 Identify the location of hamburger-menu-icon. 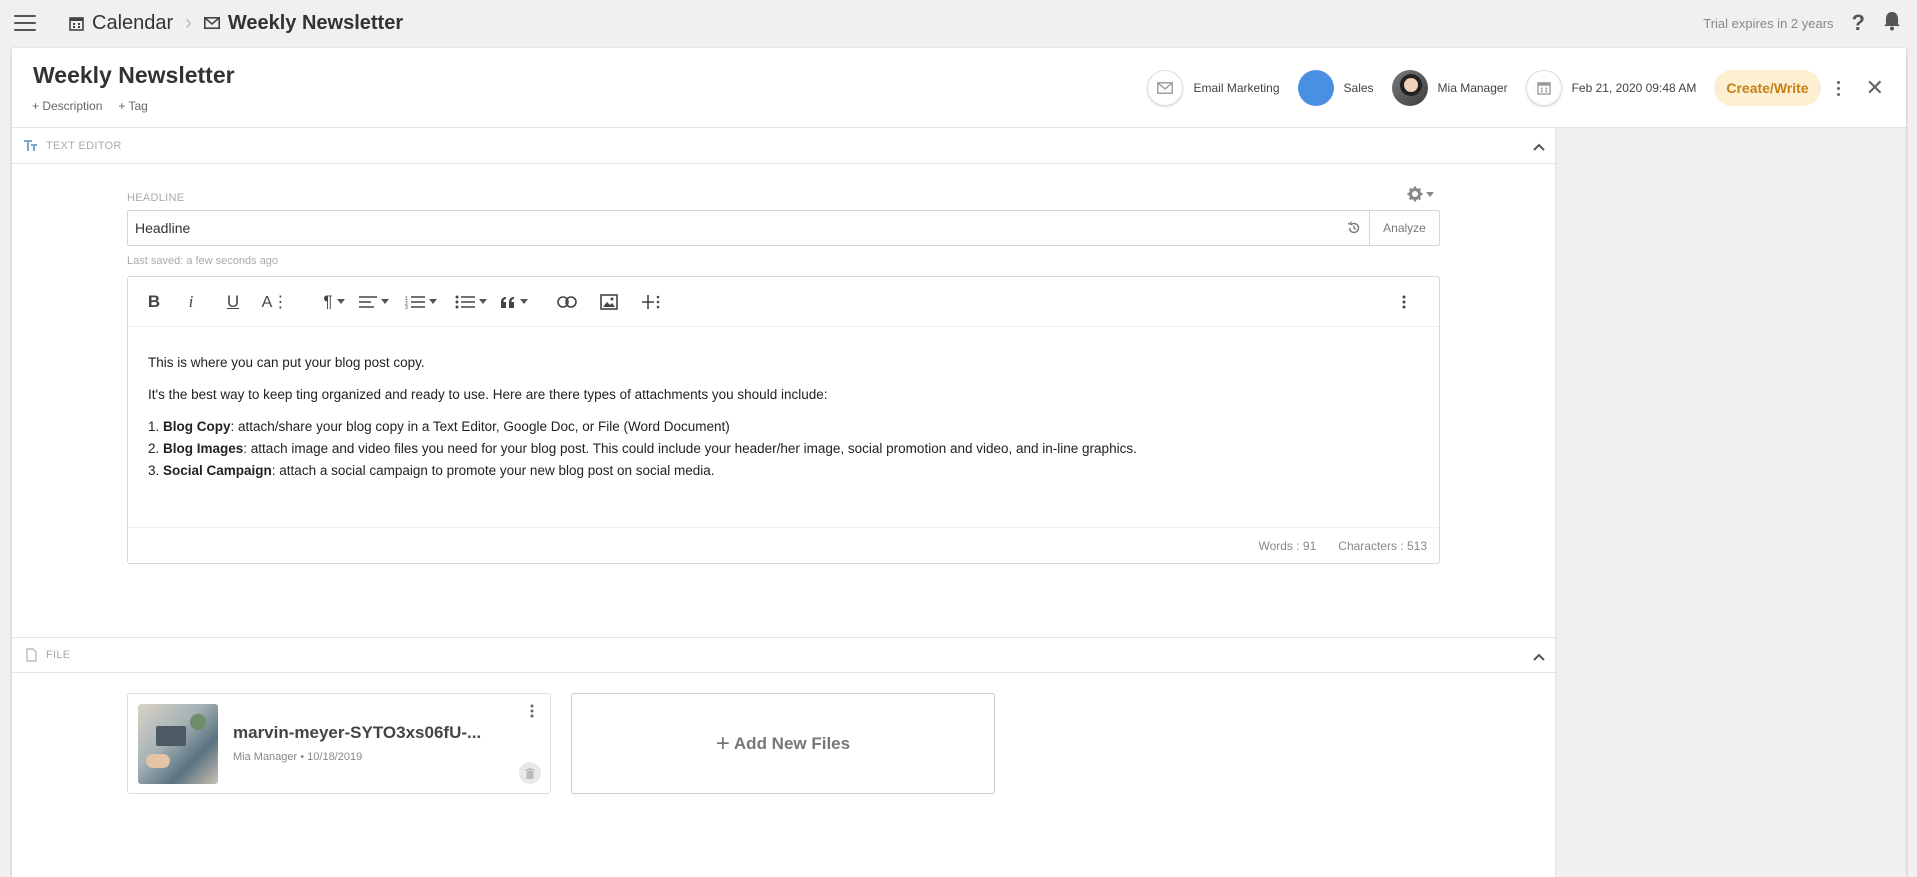
(25, 23).